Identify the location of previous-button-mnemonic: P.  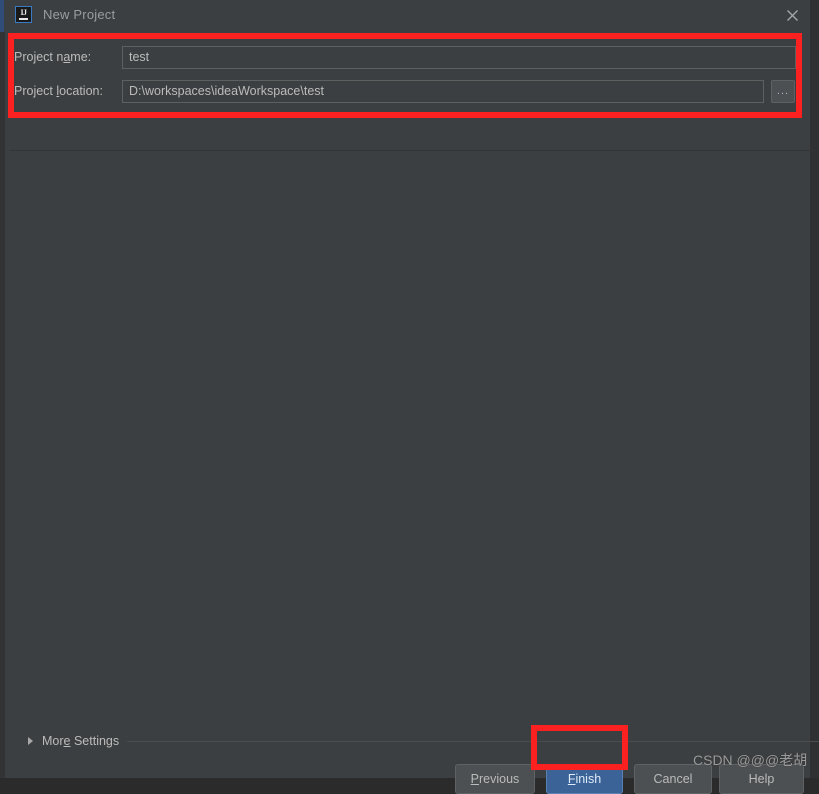
(475, 779).